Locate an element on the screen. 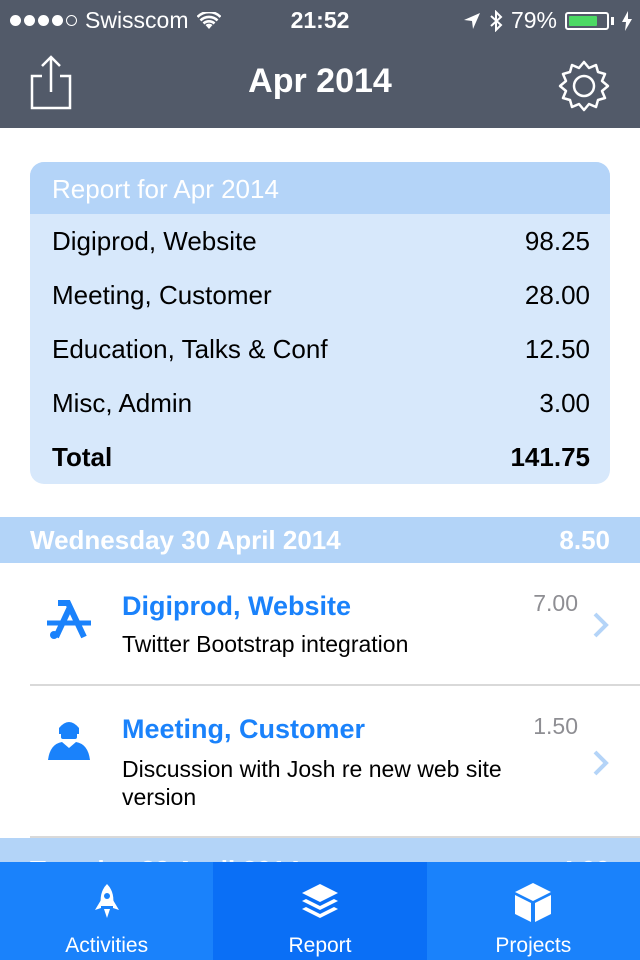 The width and height of the screenshot is (640, 960). report-row: Education, Talks & Conf 12.50 is located at coordinates (320, 349).